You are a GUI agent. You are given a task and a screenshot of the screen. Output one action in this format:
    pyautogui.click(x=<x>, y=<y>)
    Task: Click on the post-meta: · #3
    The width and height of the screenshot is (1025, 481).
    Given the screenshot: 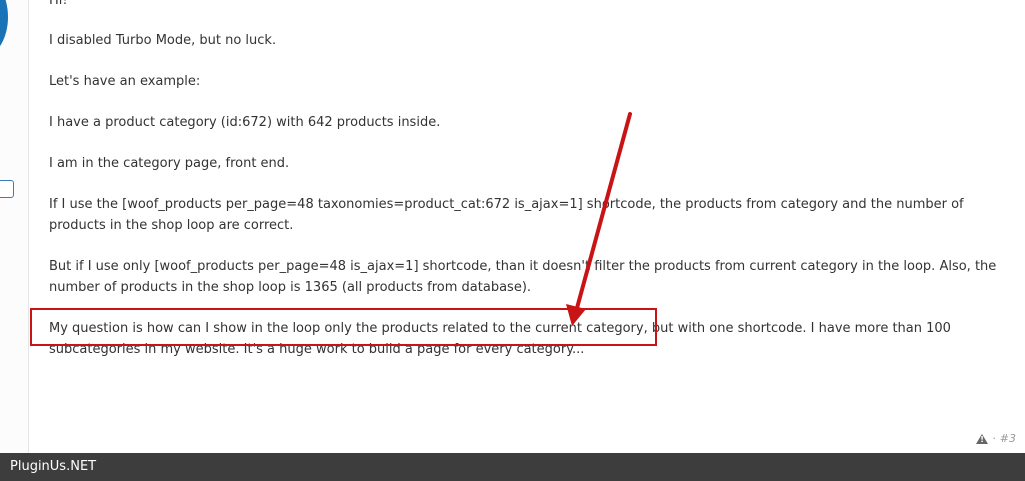 What is the action you would take?
    pyautogui.click(x=996, y=438)
    